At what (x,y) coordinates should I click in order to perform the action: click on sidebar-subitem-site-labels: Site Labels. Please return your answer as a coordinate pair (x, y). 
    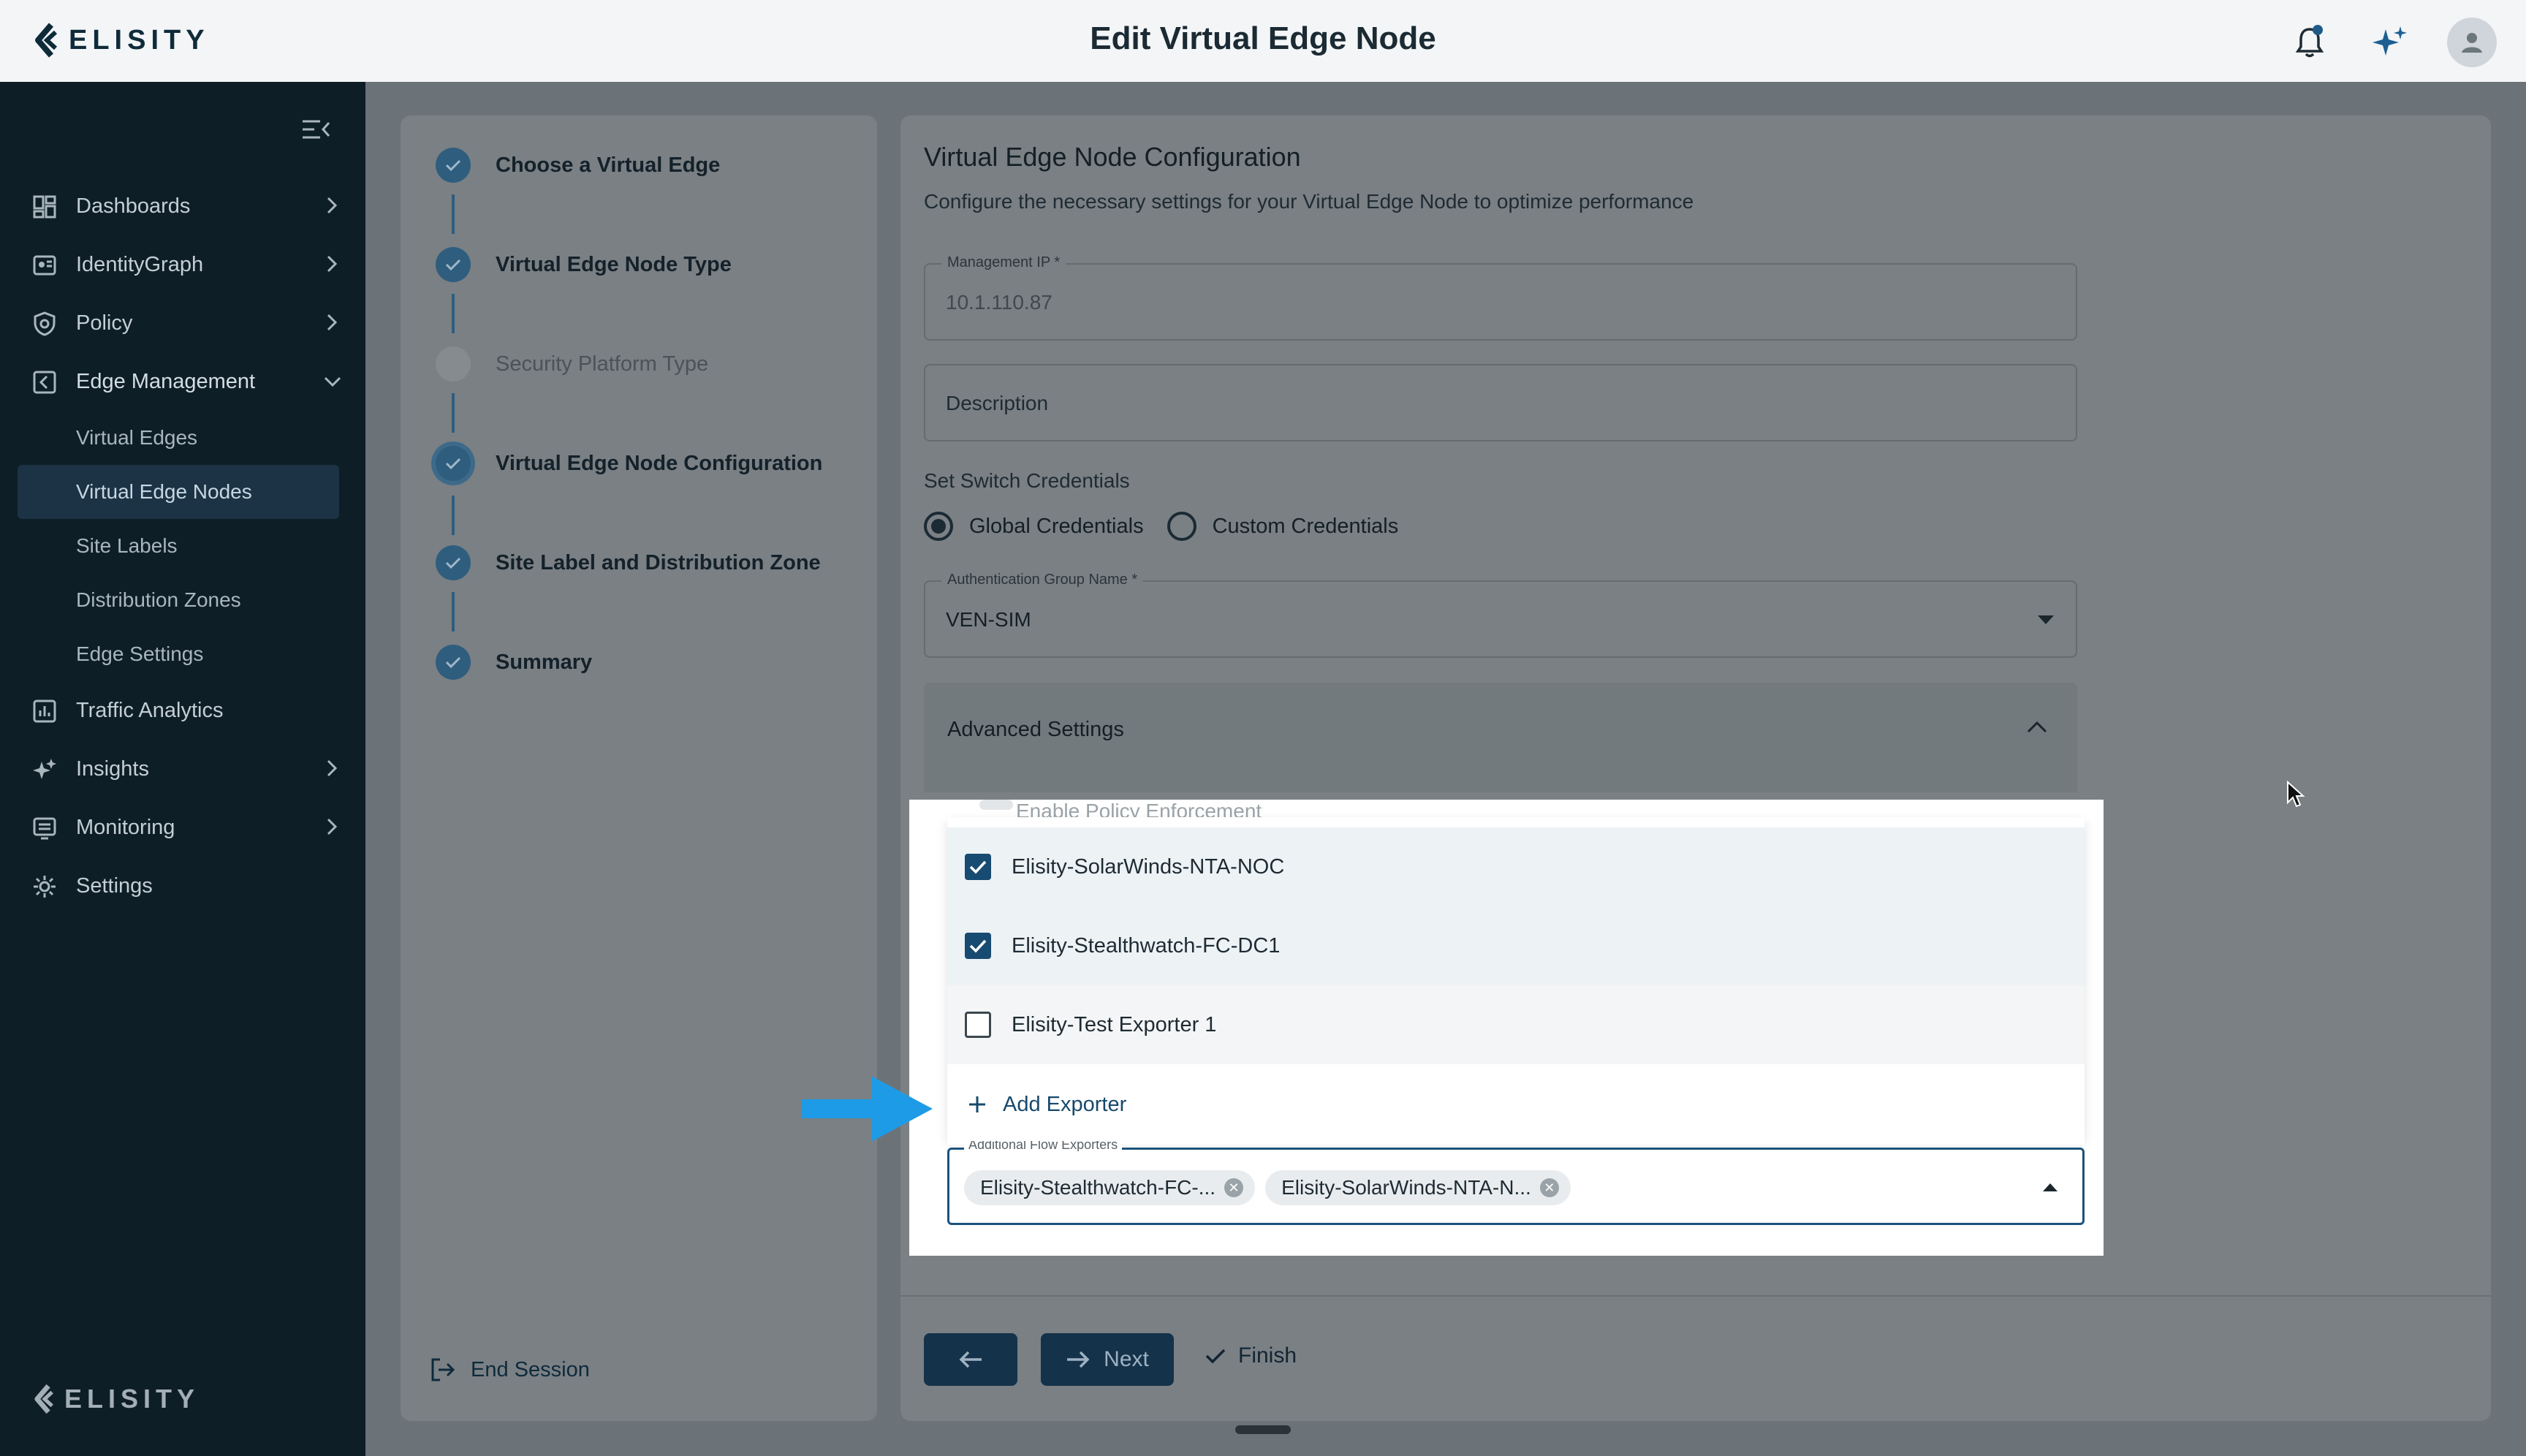
    Looking at the image, I should click on (178, 546).